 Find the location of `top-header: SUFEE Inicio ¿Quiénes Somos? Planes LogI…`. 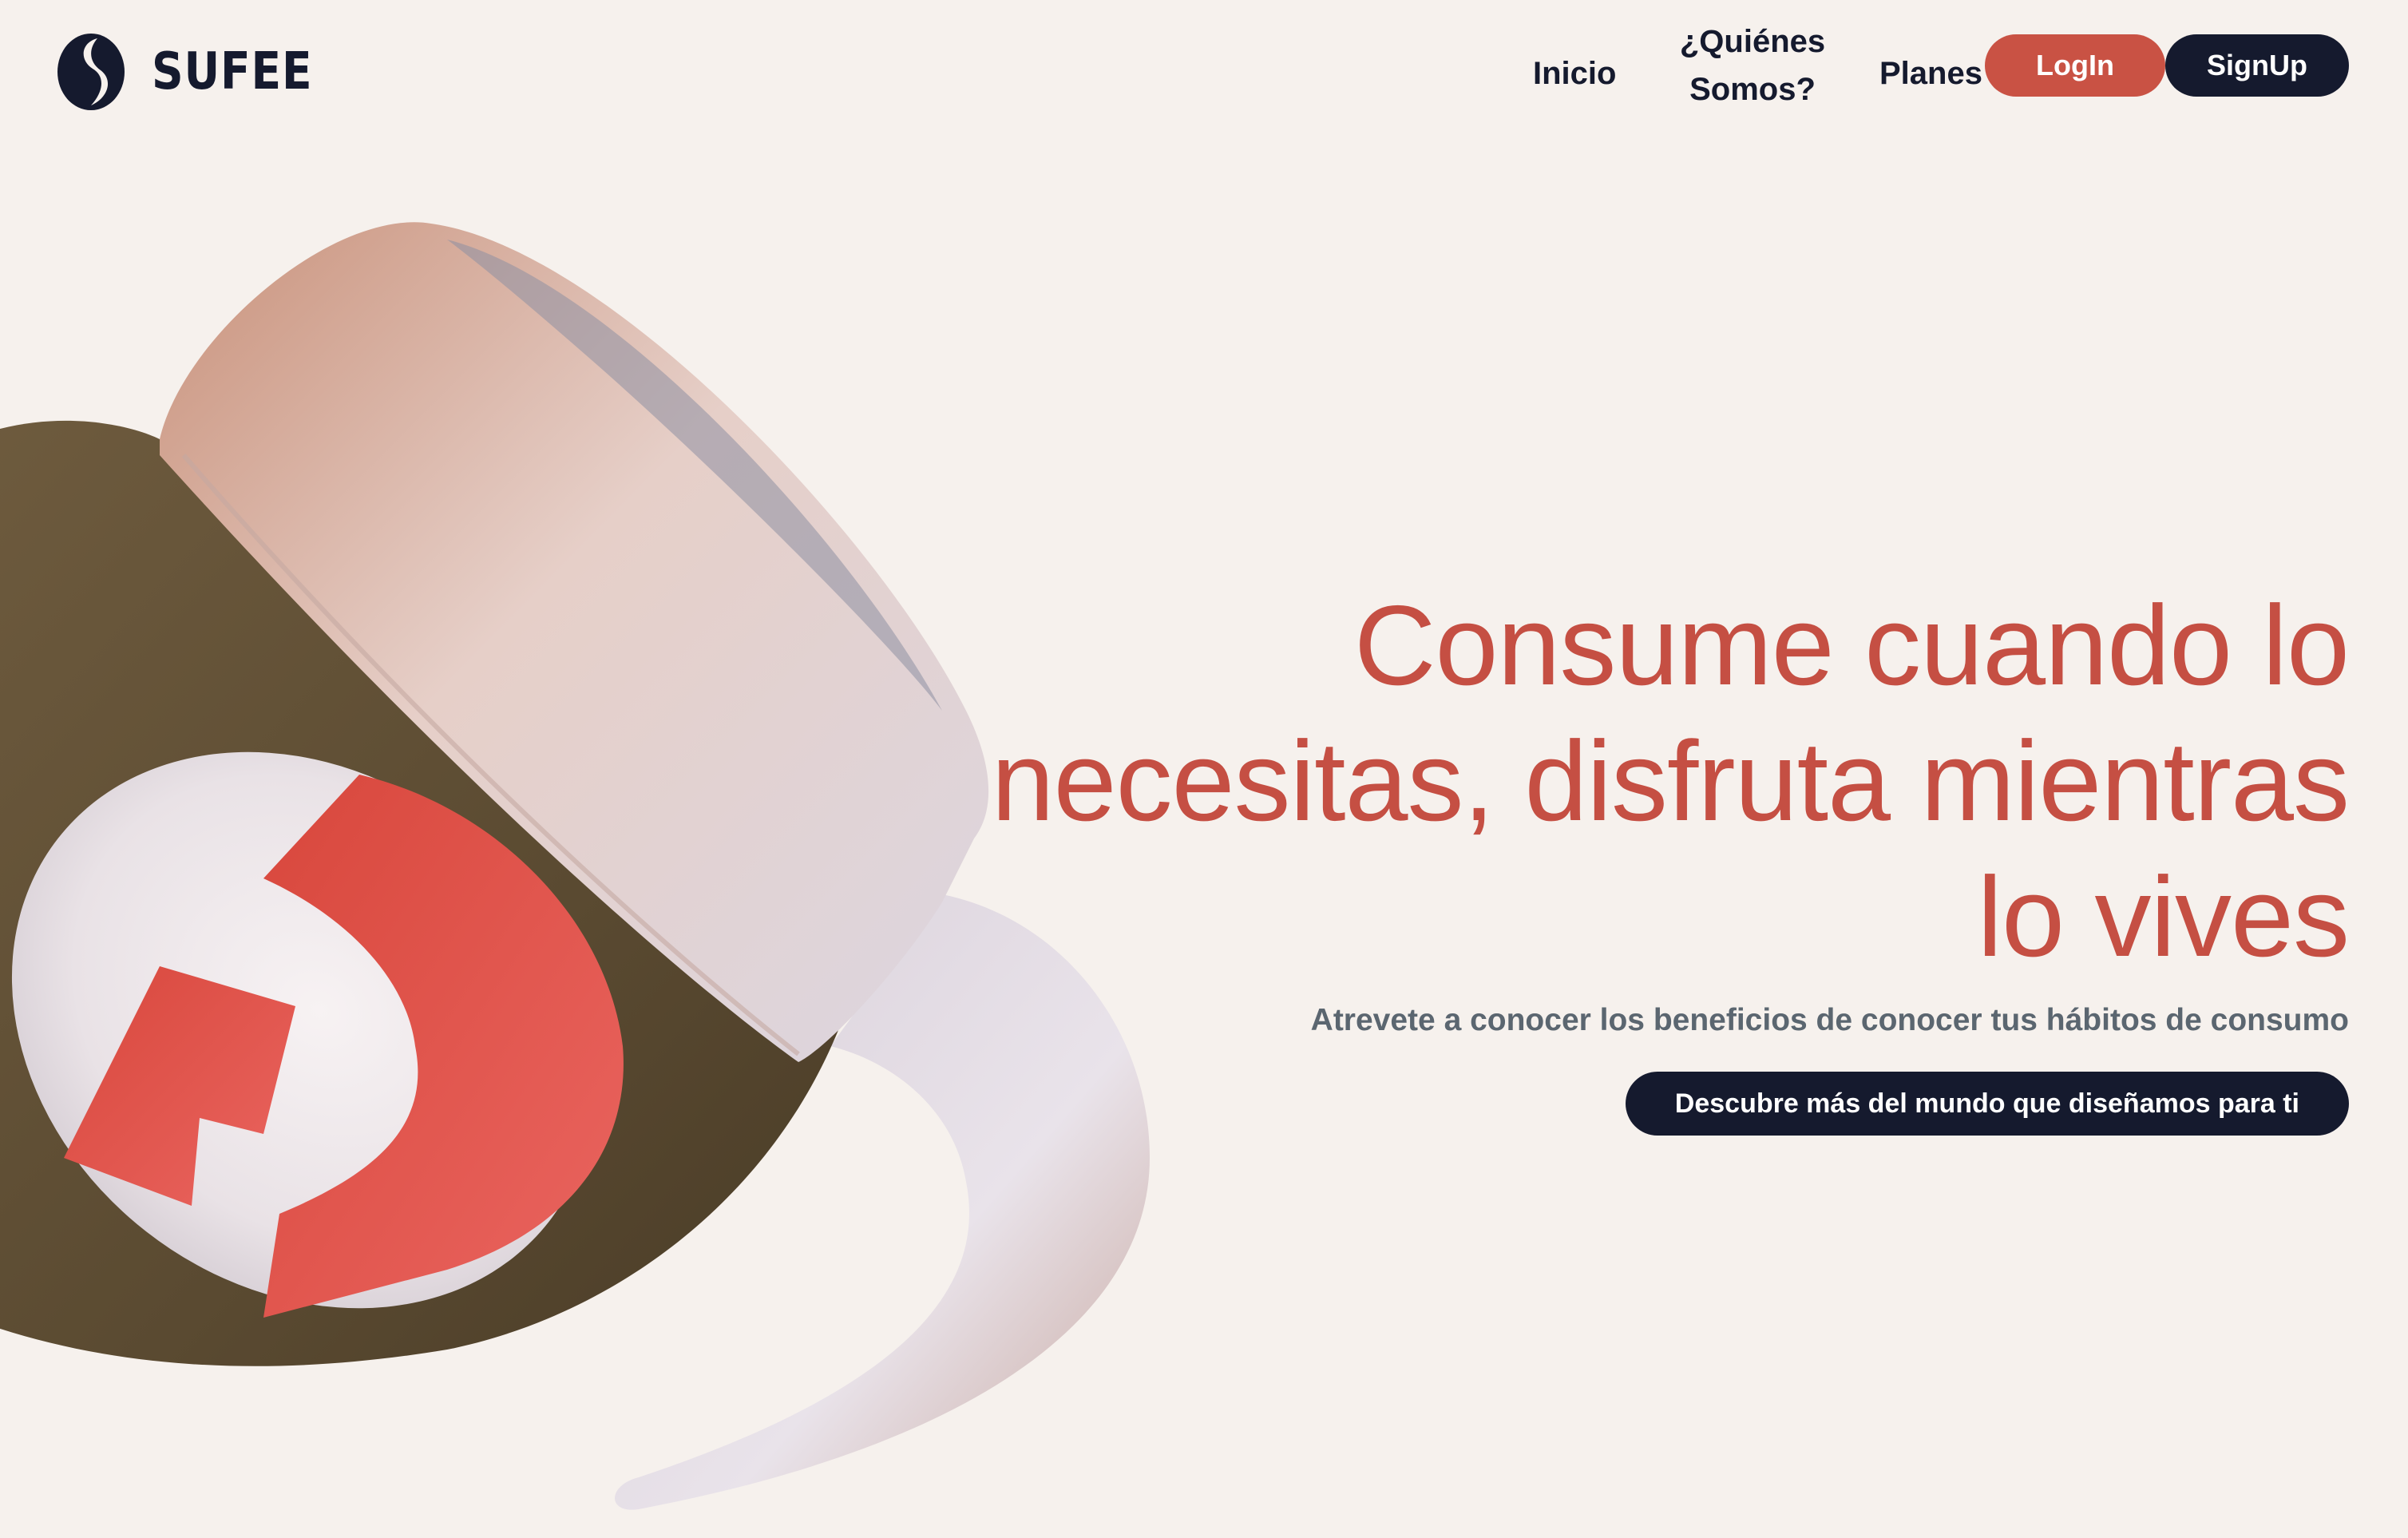

top-header: SUFEE Inicio ¿Quiénes Somos? Planes LogI… is located at coordinates (1204, 72).